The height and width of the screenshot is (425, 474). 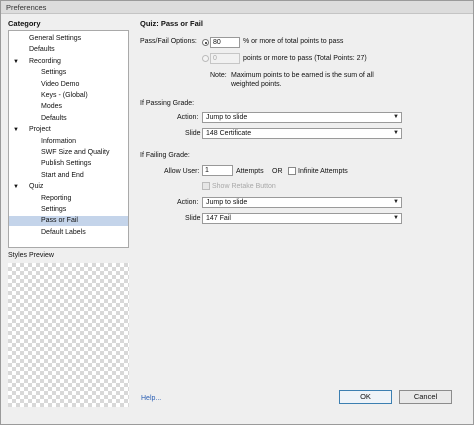 What do you see at coordinates (217, 170) in the screenshot?
I see `attempts-input: 1` at bounding box center [217, 170].